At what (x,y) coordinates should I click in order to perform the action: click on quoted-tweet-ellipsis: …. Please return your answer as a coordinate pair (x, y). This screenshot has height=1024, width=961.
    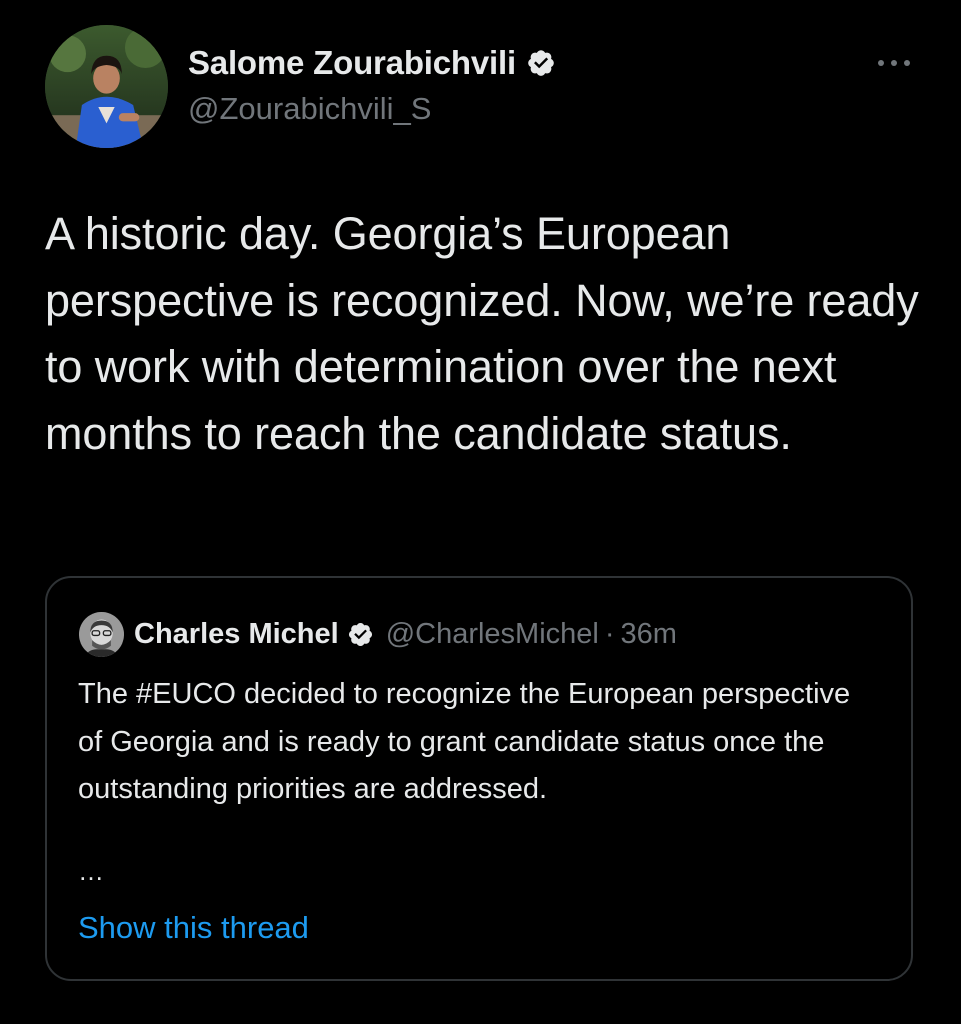
    Looking at the image, I should click on (91, 871).